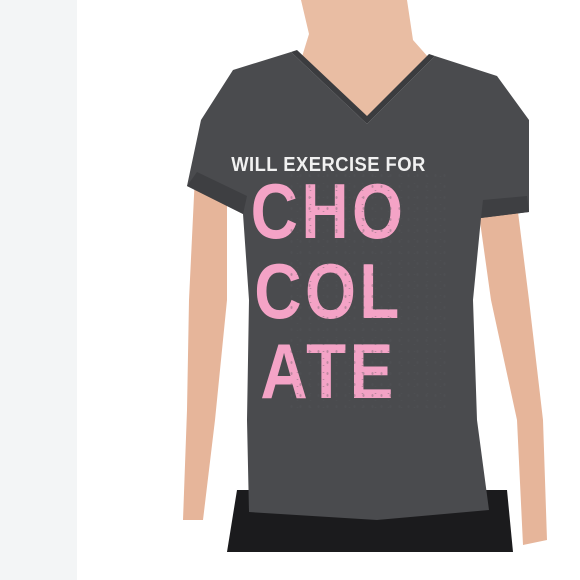  I want to click on slogan-line-2: COL, so click(328, 291).